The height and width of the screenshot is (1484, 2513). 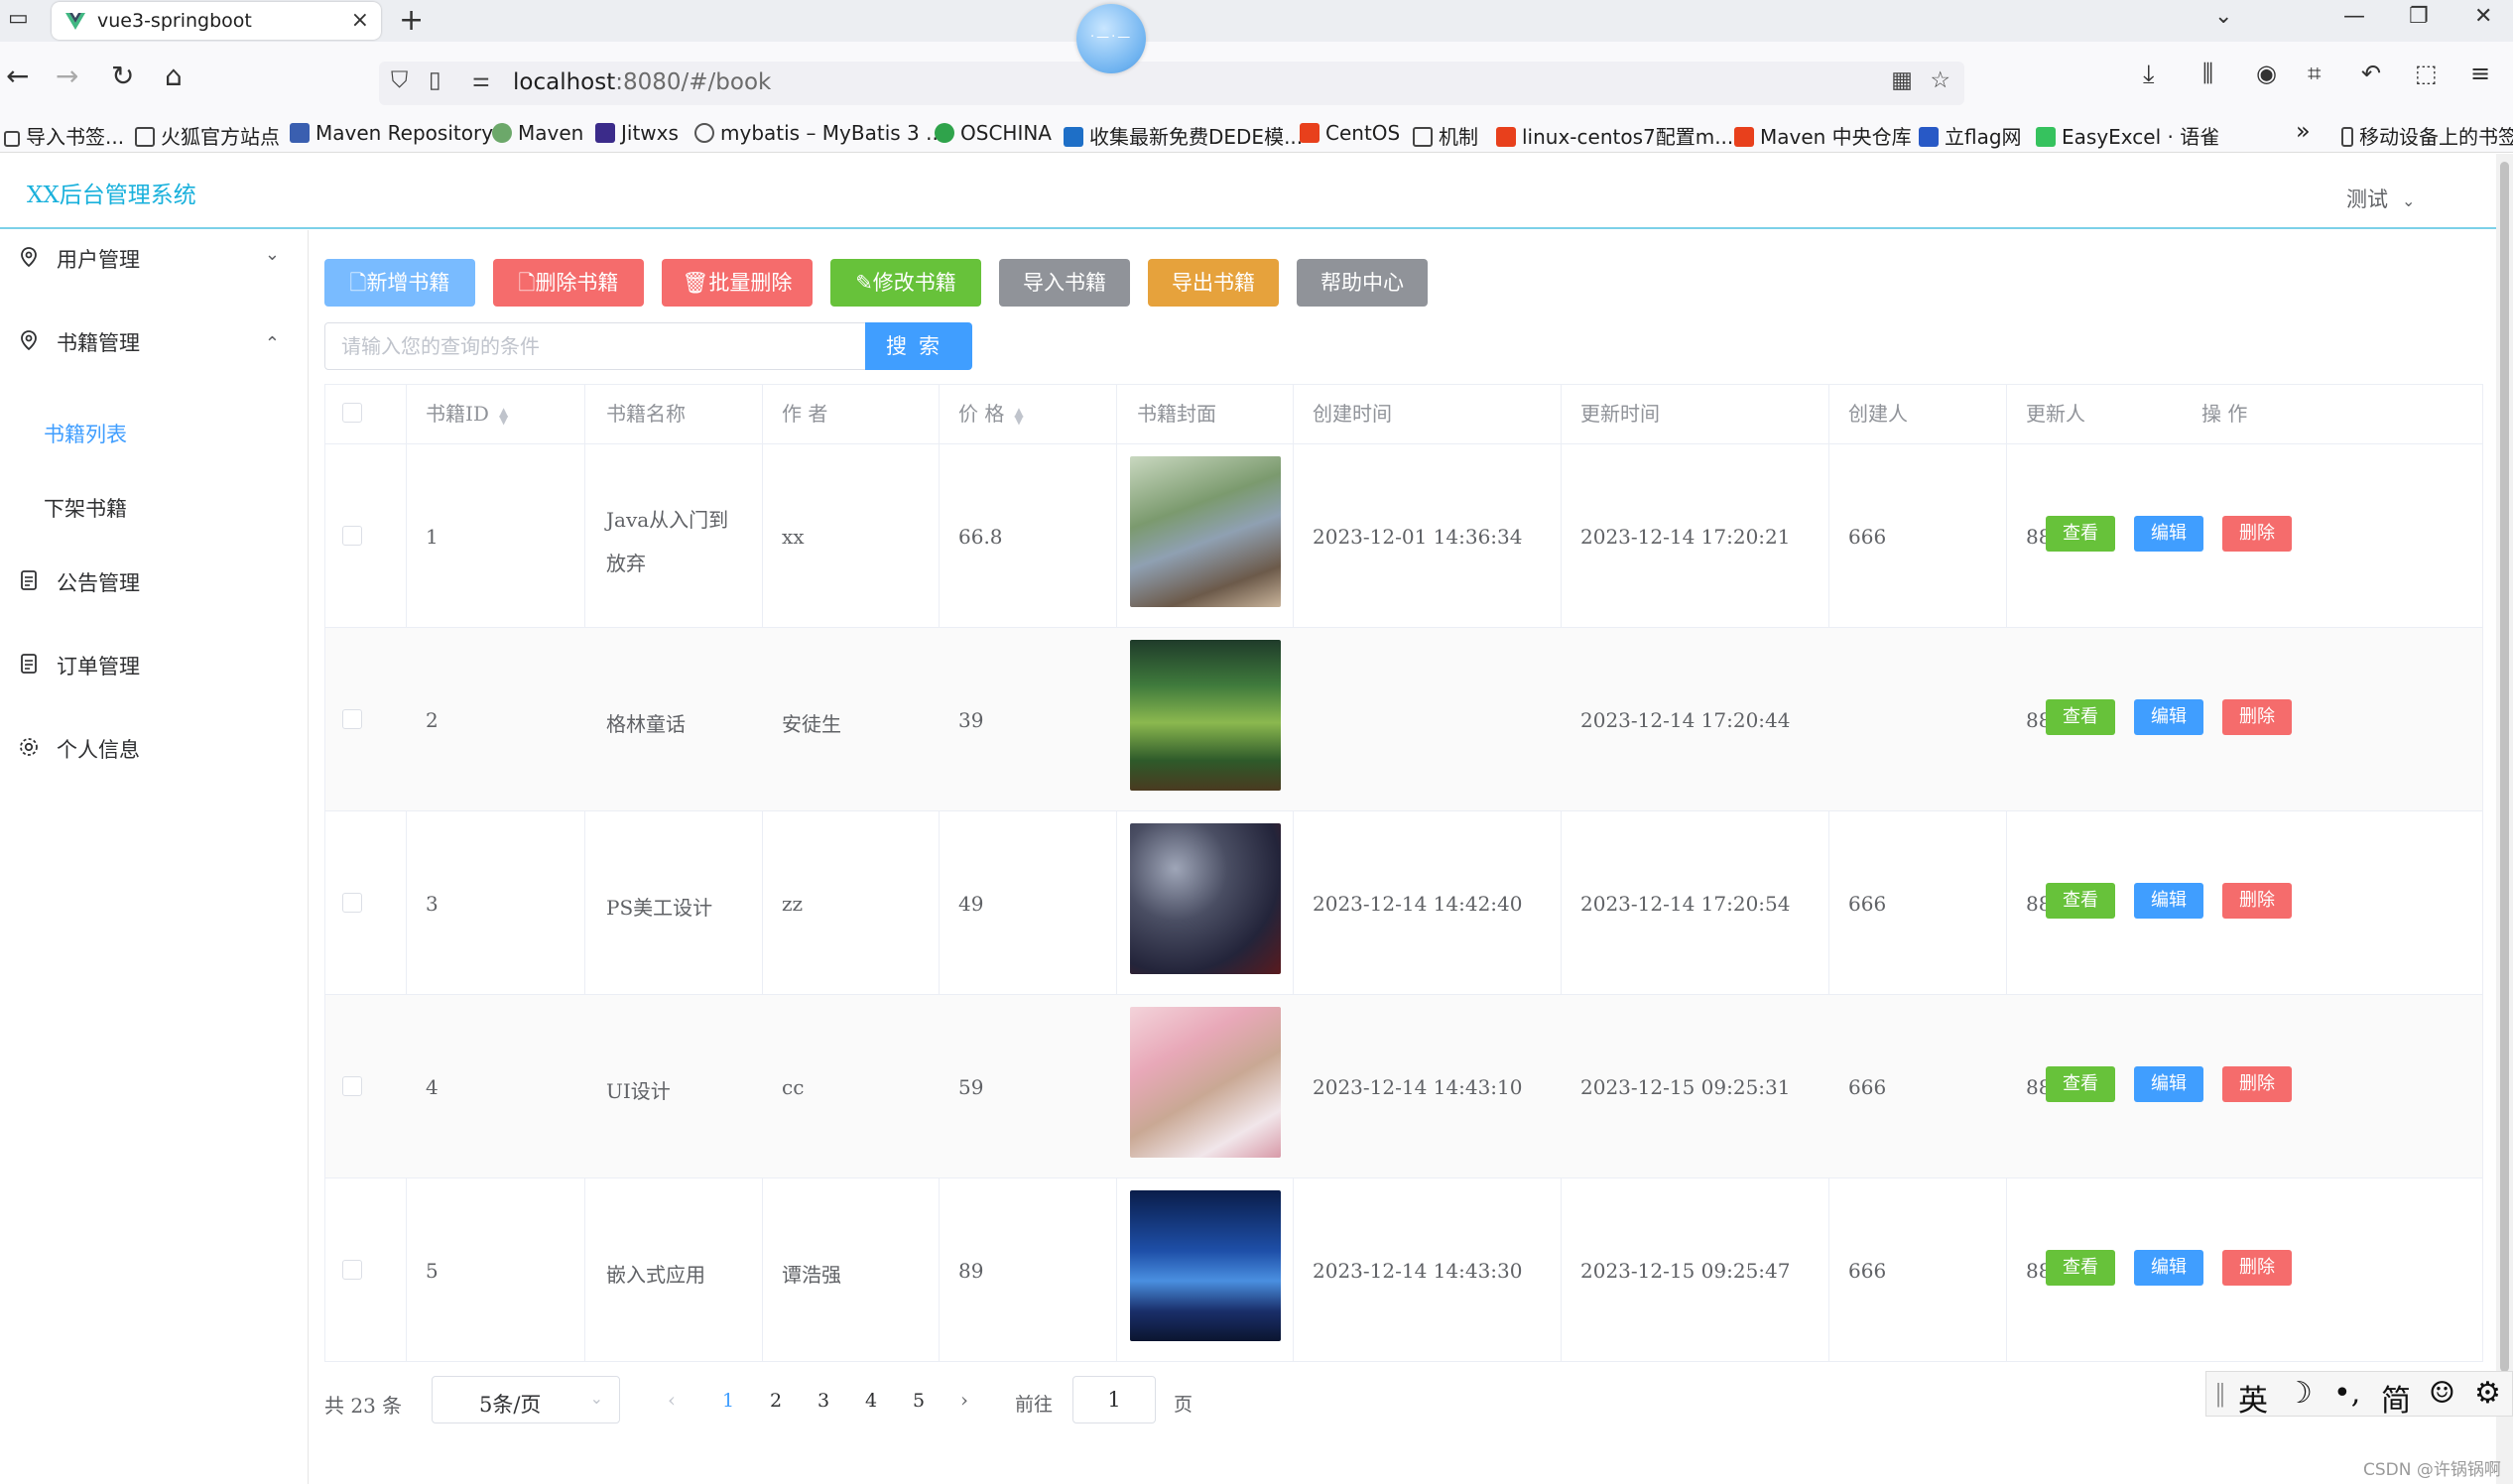 I want to click on sidebar-item-book-list: 书籍列表, so click(x=85, y=433).